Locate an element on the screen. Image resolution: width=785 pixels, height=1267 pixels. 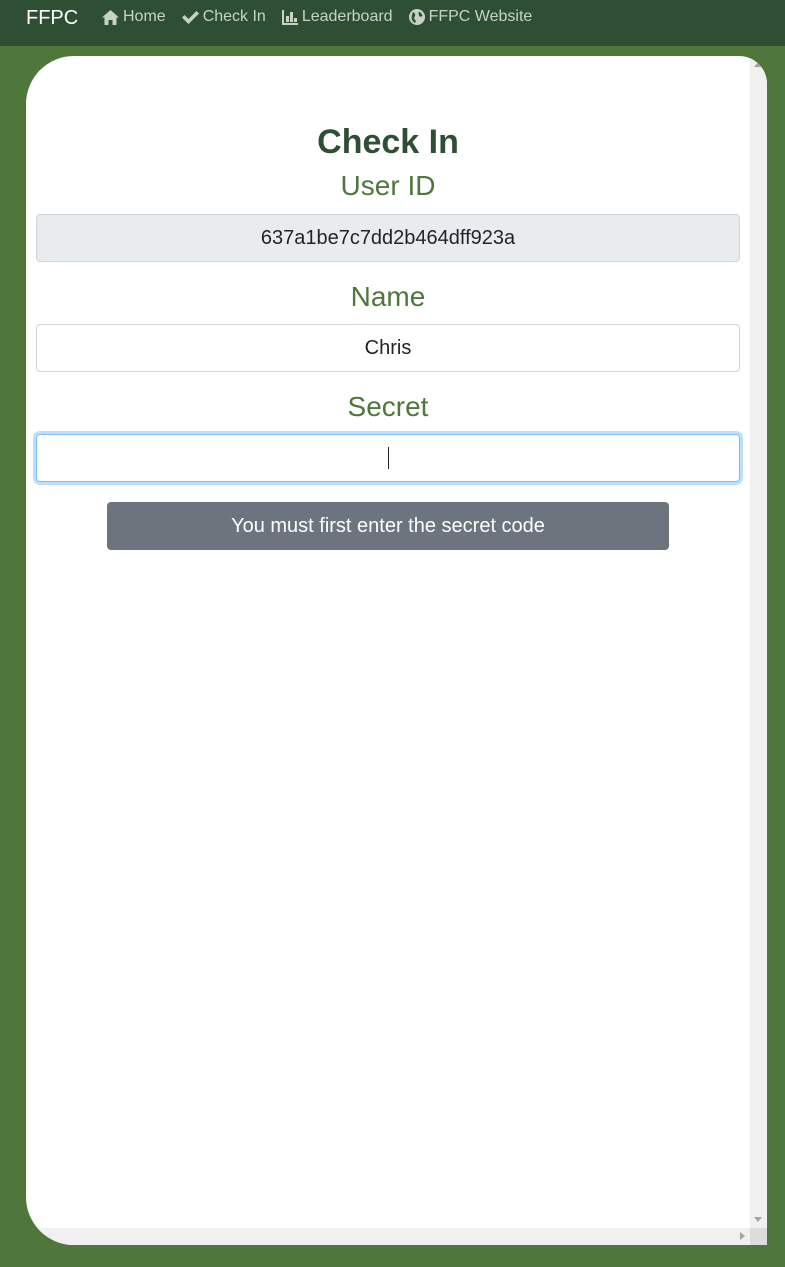
nav-check-in-label: Check In is located at coordinates (234, 16).